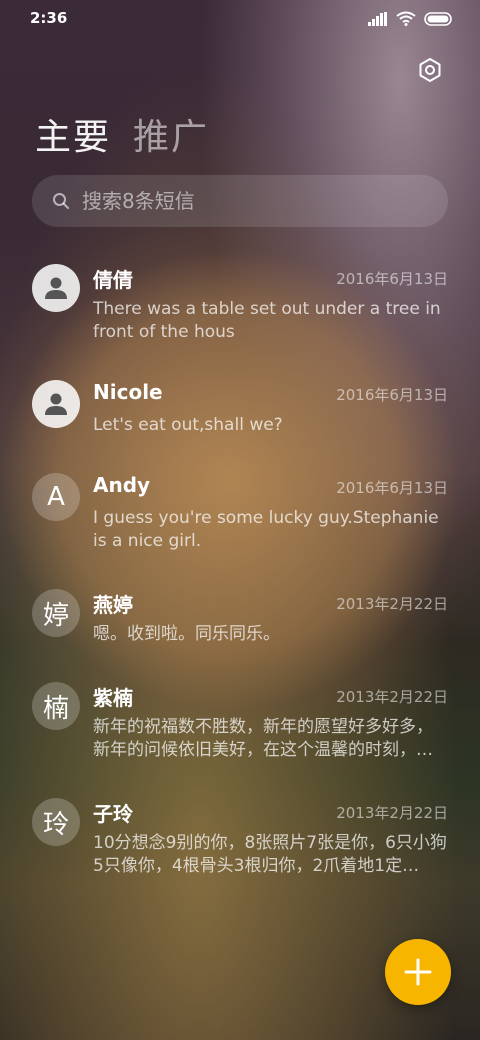  I want to click on wifi-icon, so click(406, 18).